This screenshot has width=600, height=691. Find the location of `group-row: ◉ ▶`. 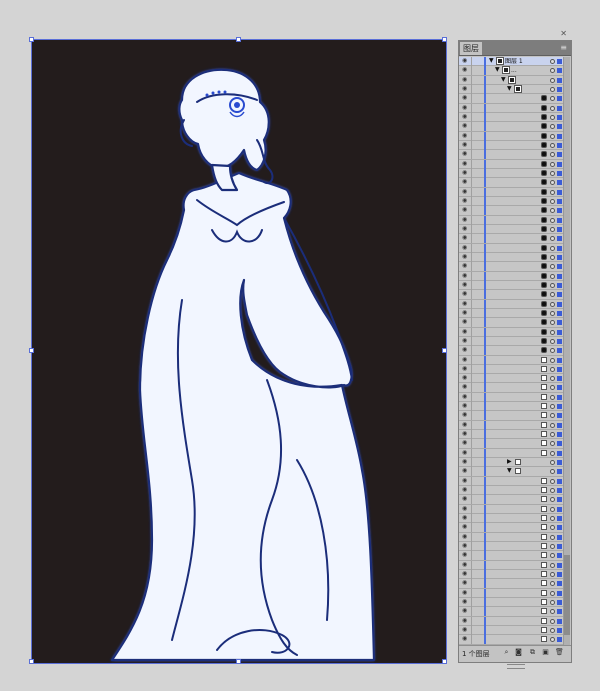

group-row: ◉ ▶ is located at coordinates (511, 463).